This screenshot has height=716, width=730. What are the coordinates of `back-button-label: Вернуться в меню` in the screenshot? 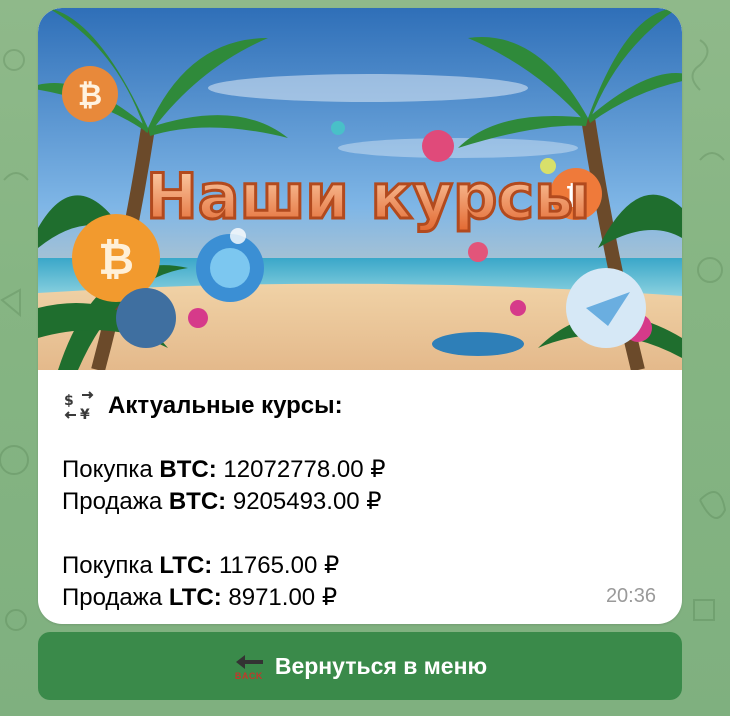 It's located at (381, 665).